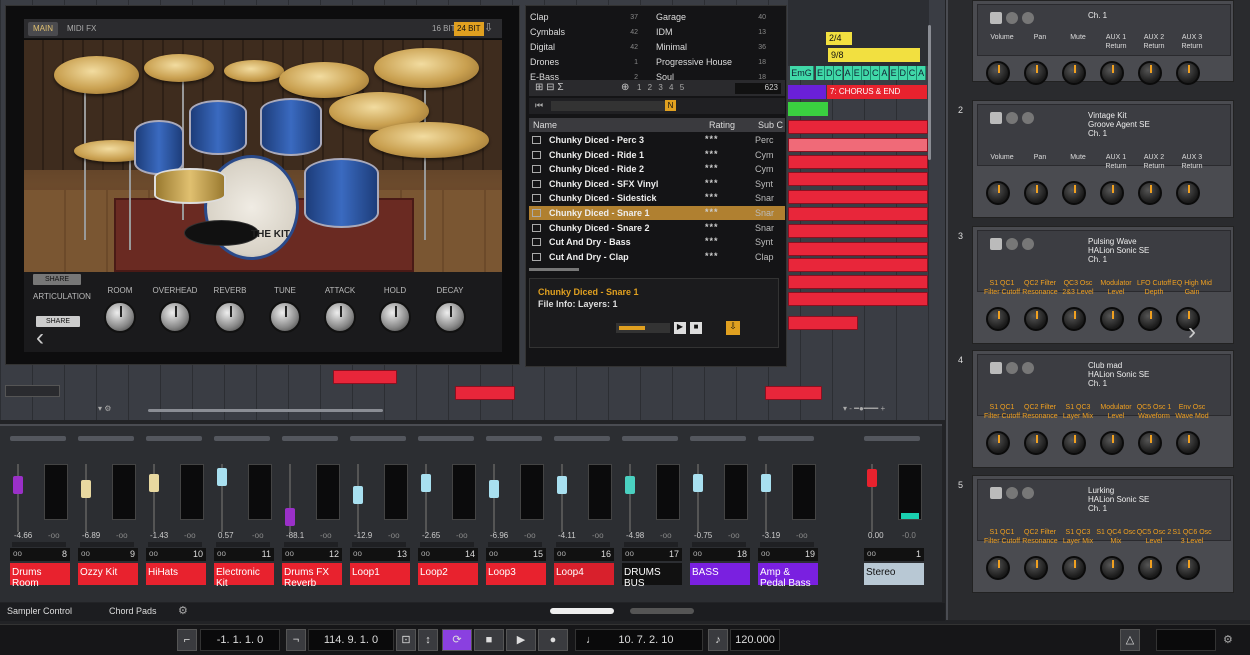 The height and width of the screenshot is (655, 1250). What do you see at coordinates (657, 184) in the screenshot?
I see `result-row: Chunky Diced - SFX Vinyl *** Synt` at bounding box center [657, 184].